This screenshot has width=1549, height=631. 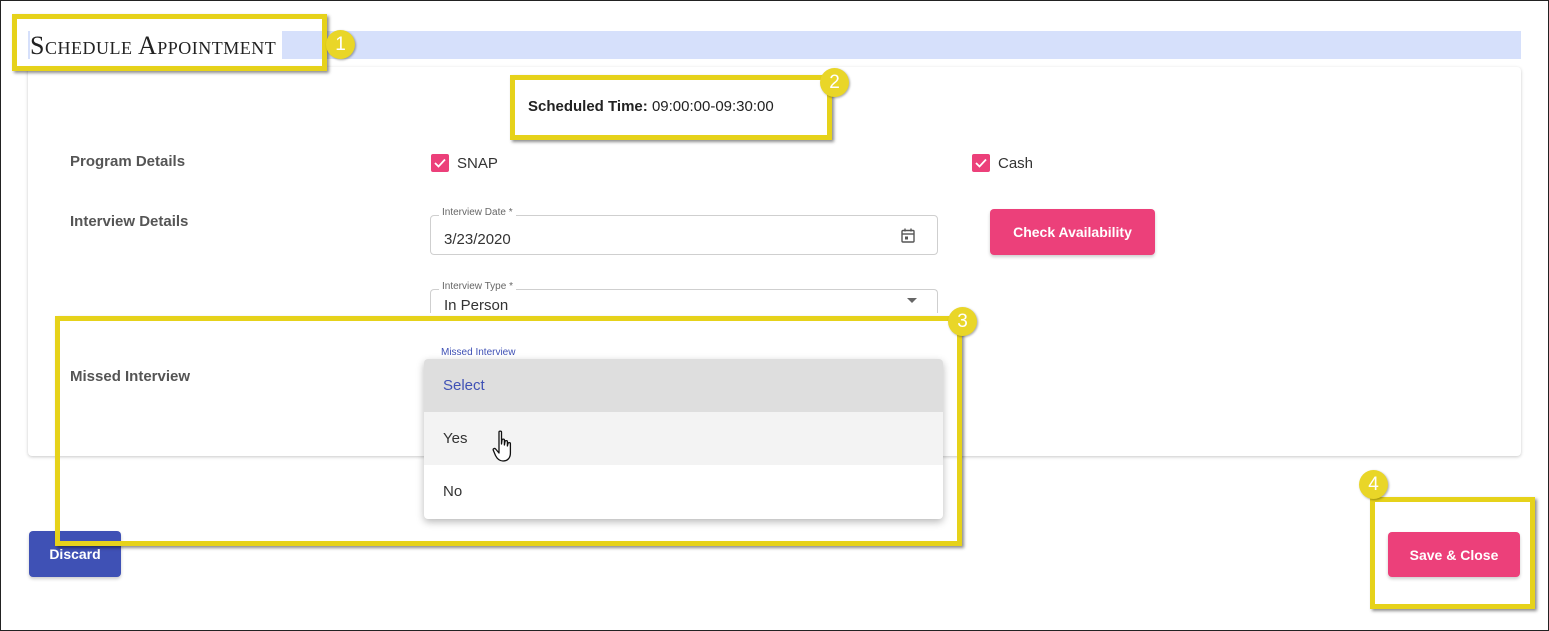 I want to click on snap-label: SNAP, so click(x=477, y=163).